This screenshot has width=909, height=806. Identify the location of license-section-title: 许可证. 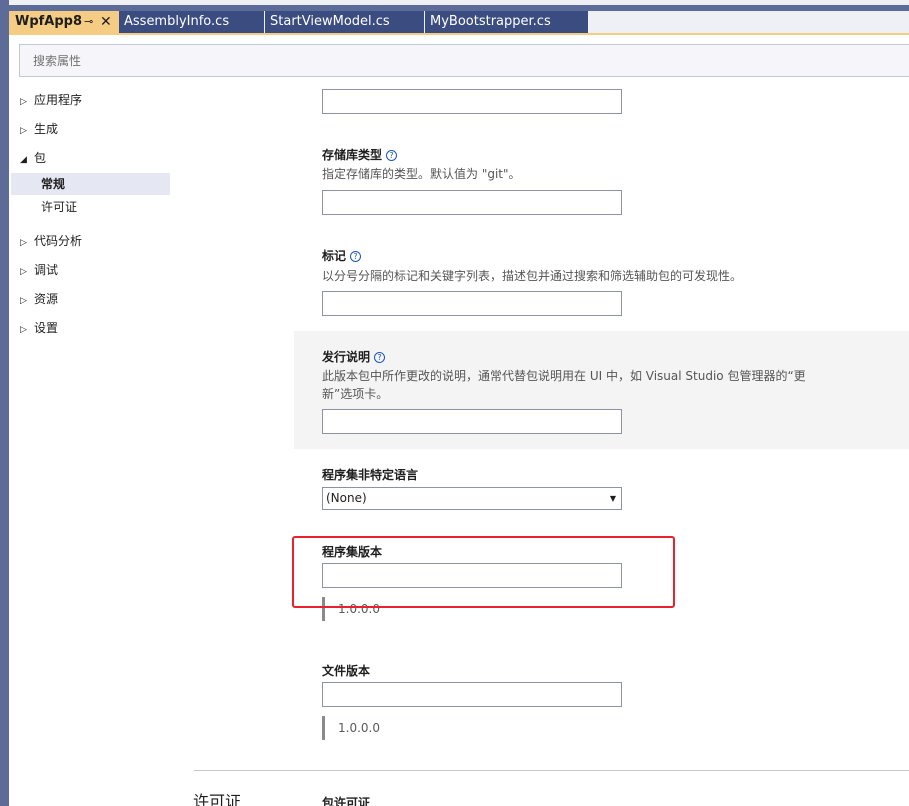
(217, 799).